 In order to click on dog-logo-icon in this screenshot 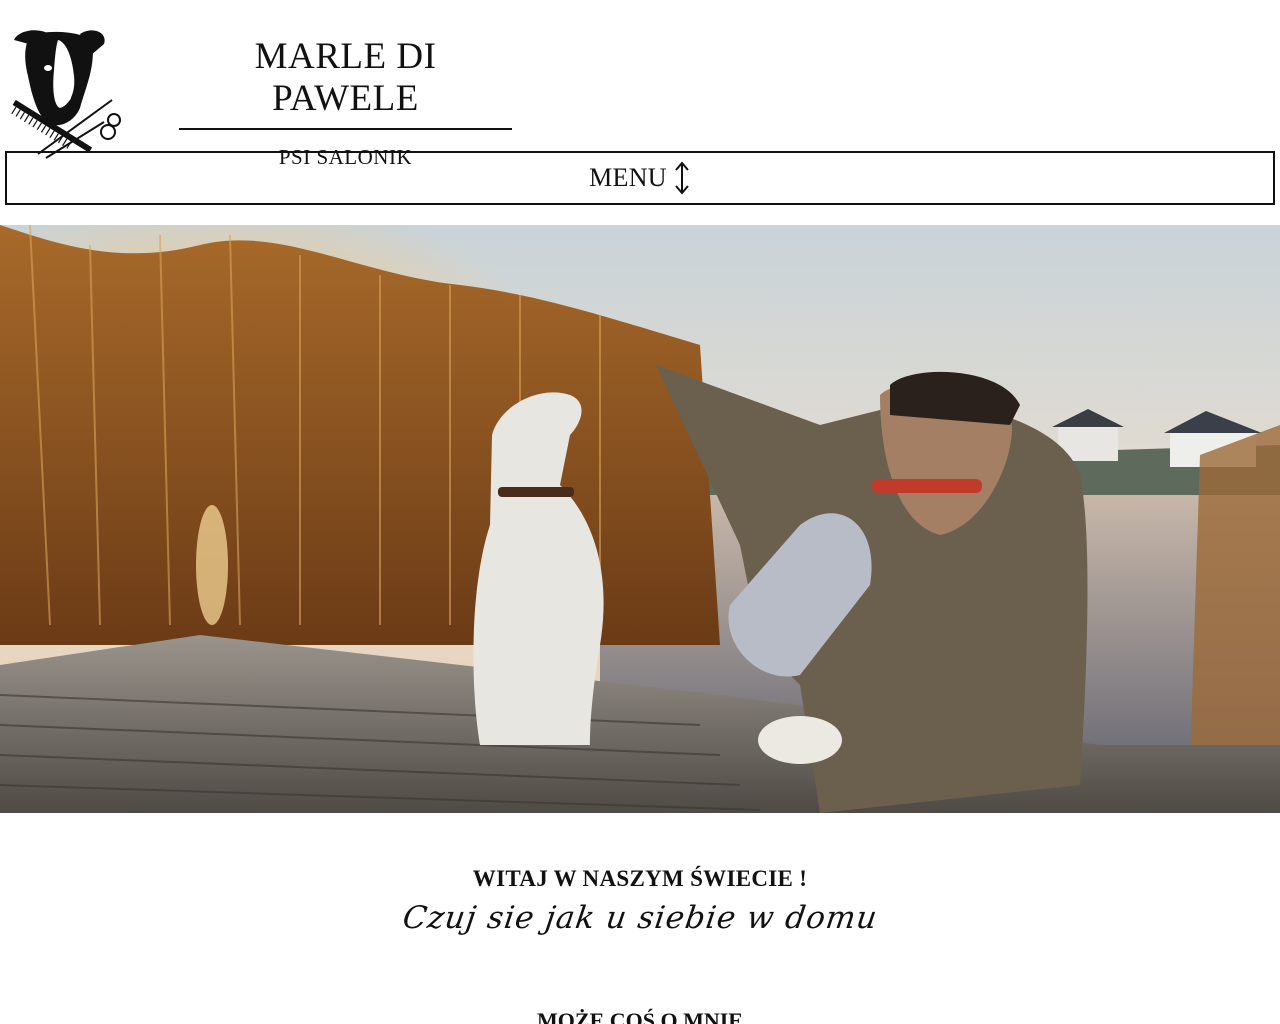, I will do `click(66, 94)`.